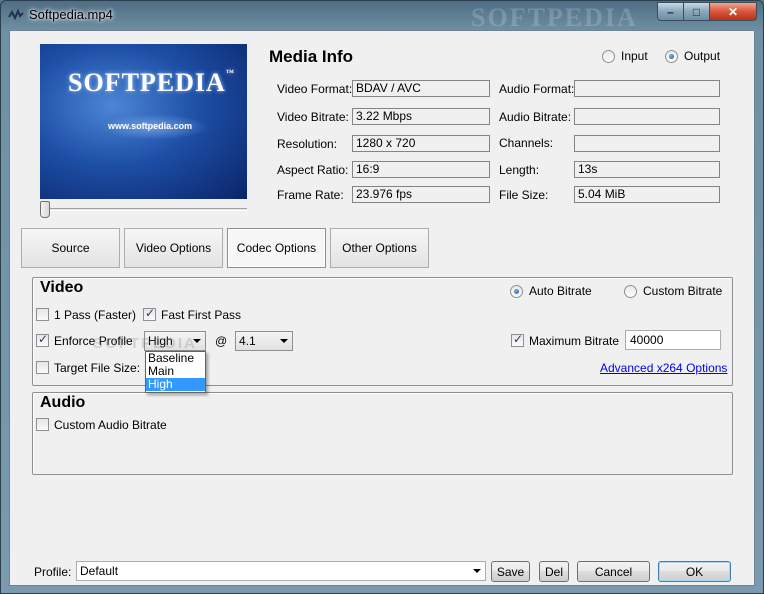 This screenshot has height=594, width=764. I want to click on close-button: ✕, so click(733, 11).